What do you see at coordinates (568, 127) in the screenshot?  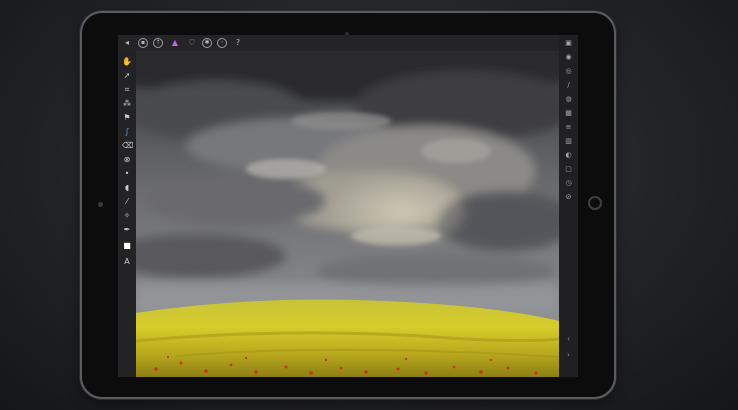 I see `channels-icon: ≡` at bounding box center [568, 127].